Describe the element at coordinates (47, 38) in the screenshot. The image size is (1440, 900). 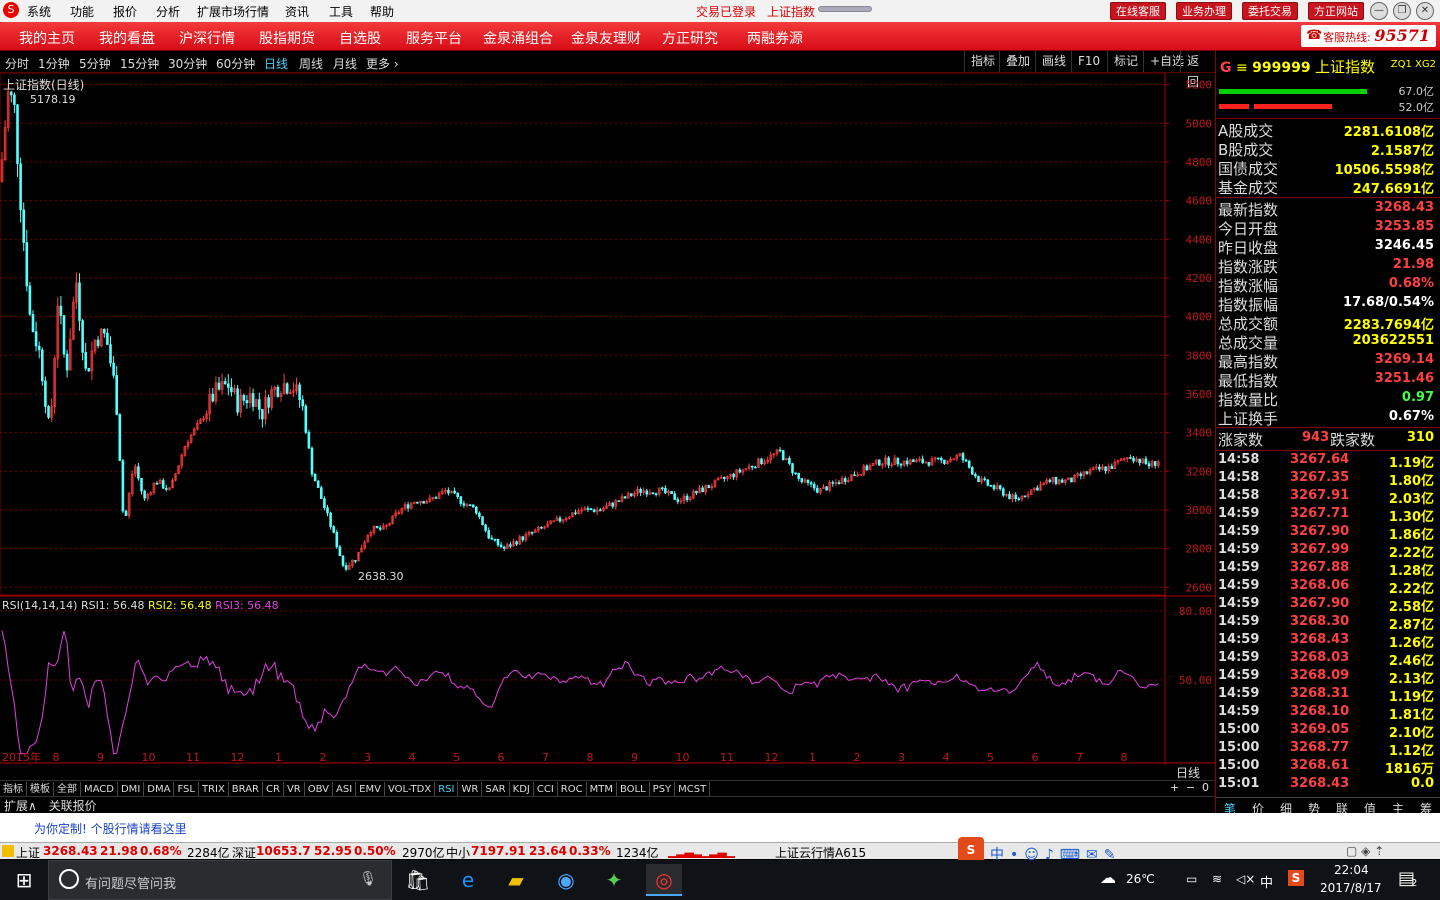
I see `nav-home: 我的主页` at that location.